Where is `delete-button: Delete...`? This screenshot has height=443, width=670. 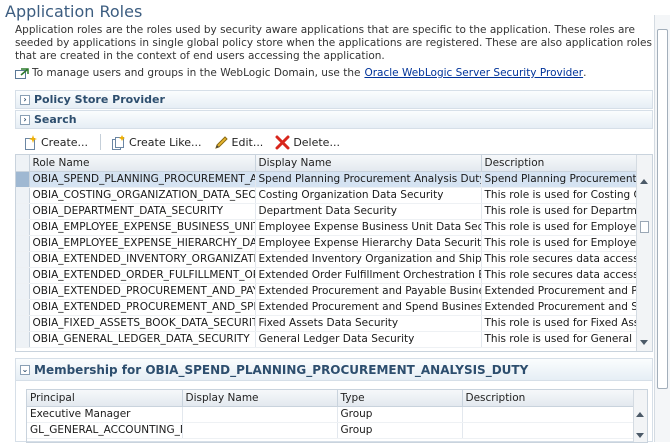
delete-button: Delete... is located at coordinates (307, 142).